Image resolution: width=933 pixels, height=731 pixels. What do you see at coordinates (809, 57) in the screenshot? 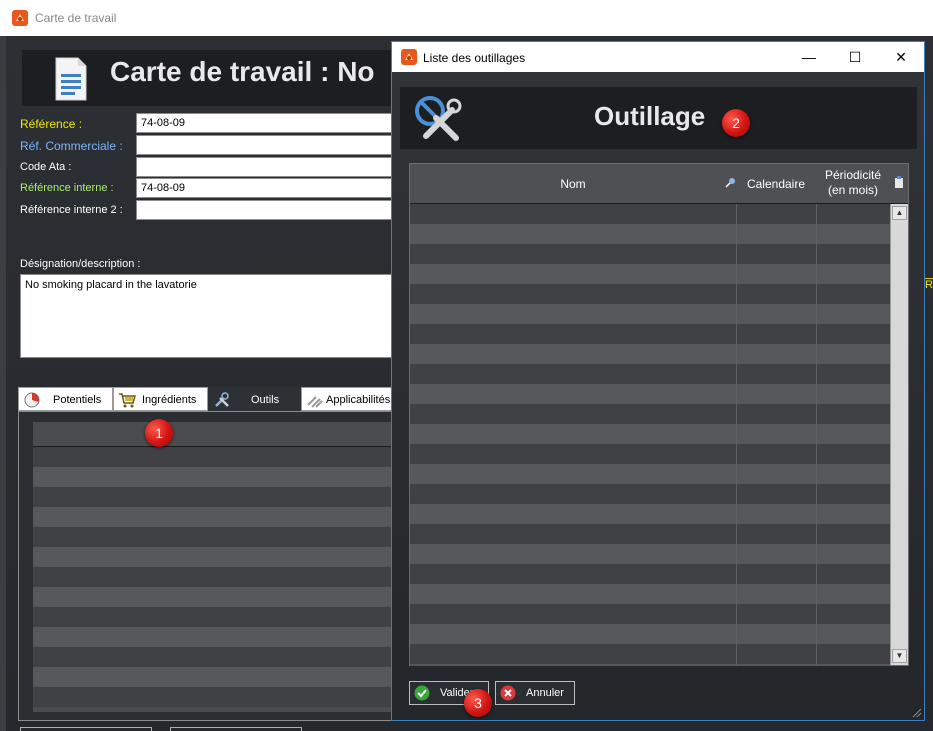
I see `minimize-button: —` at bounding box center [809, 57].